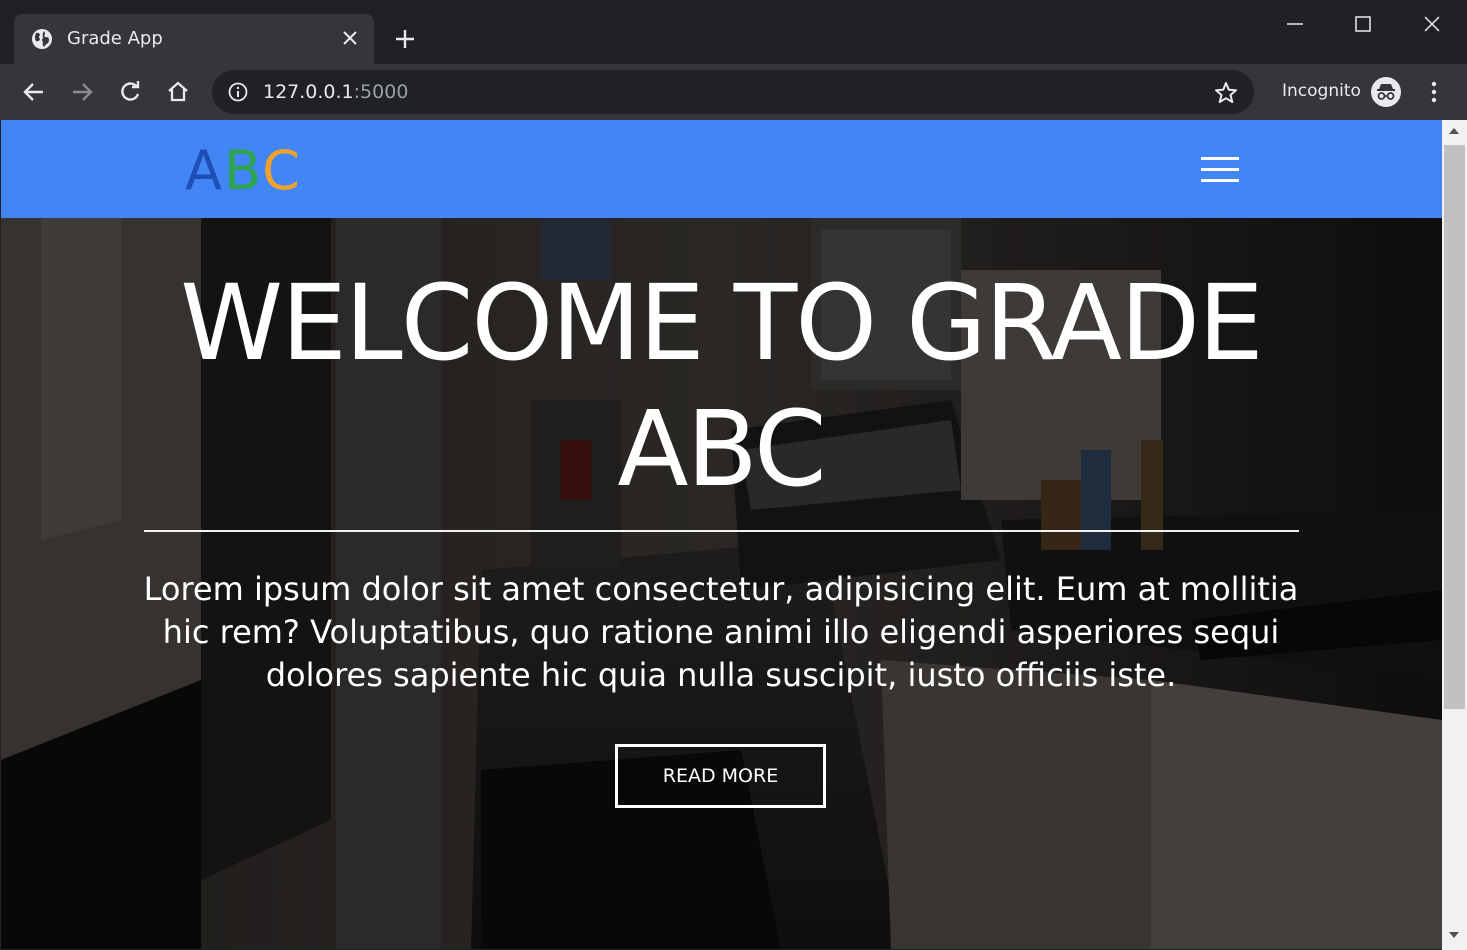 This screenshot has height=950, width=1467. What do you see at coordinates (1386, 92) in the screenshot?
I see `incognito-icon` at bounding box center [1386, 92].